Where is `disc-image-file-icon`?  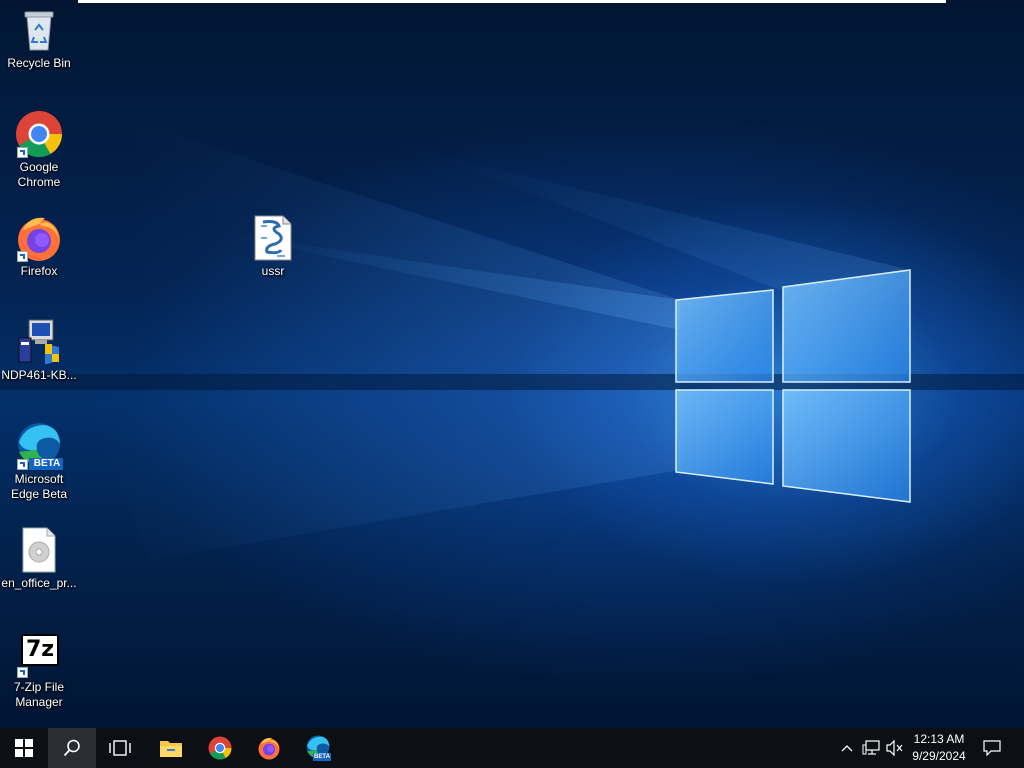 disc-image-file-icon is located at coordinates (39, 550).